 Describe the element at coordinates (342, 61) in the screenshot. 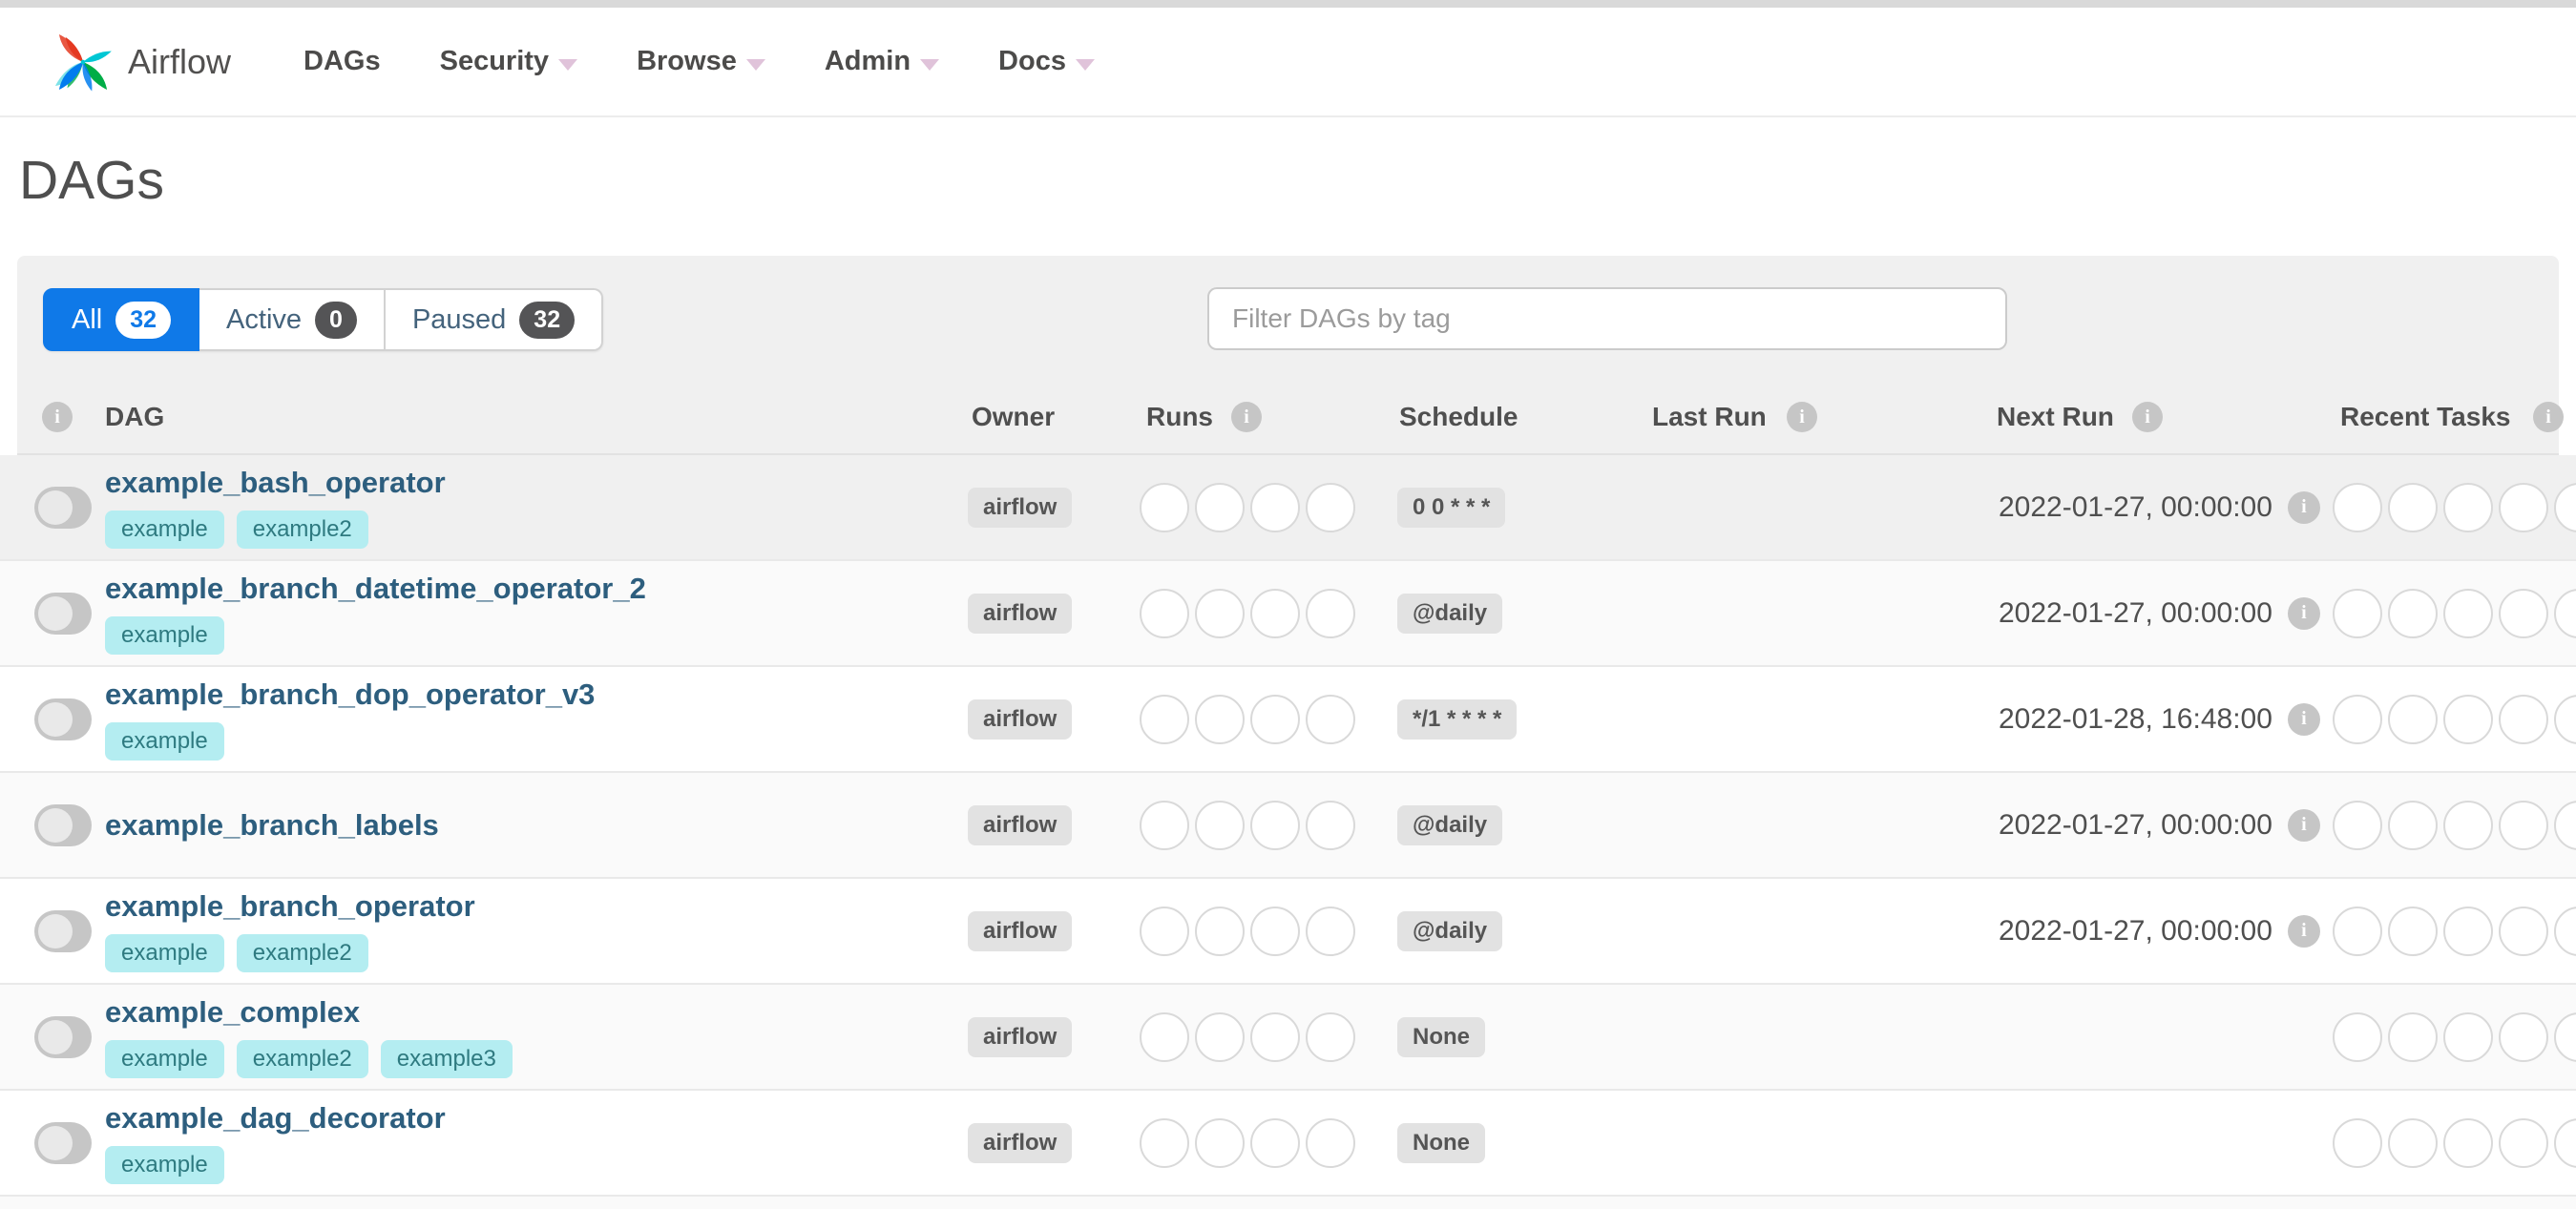

I see `nav-item-dags: DAGs` at that location.